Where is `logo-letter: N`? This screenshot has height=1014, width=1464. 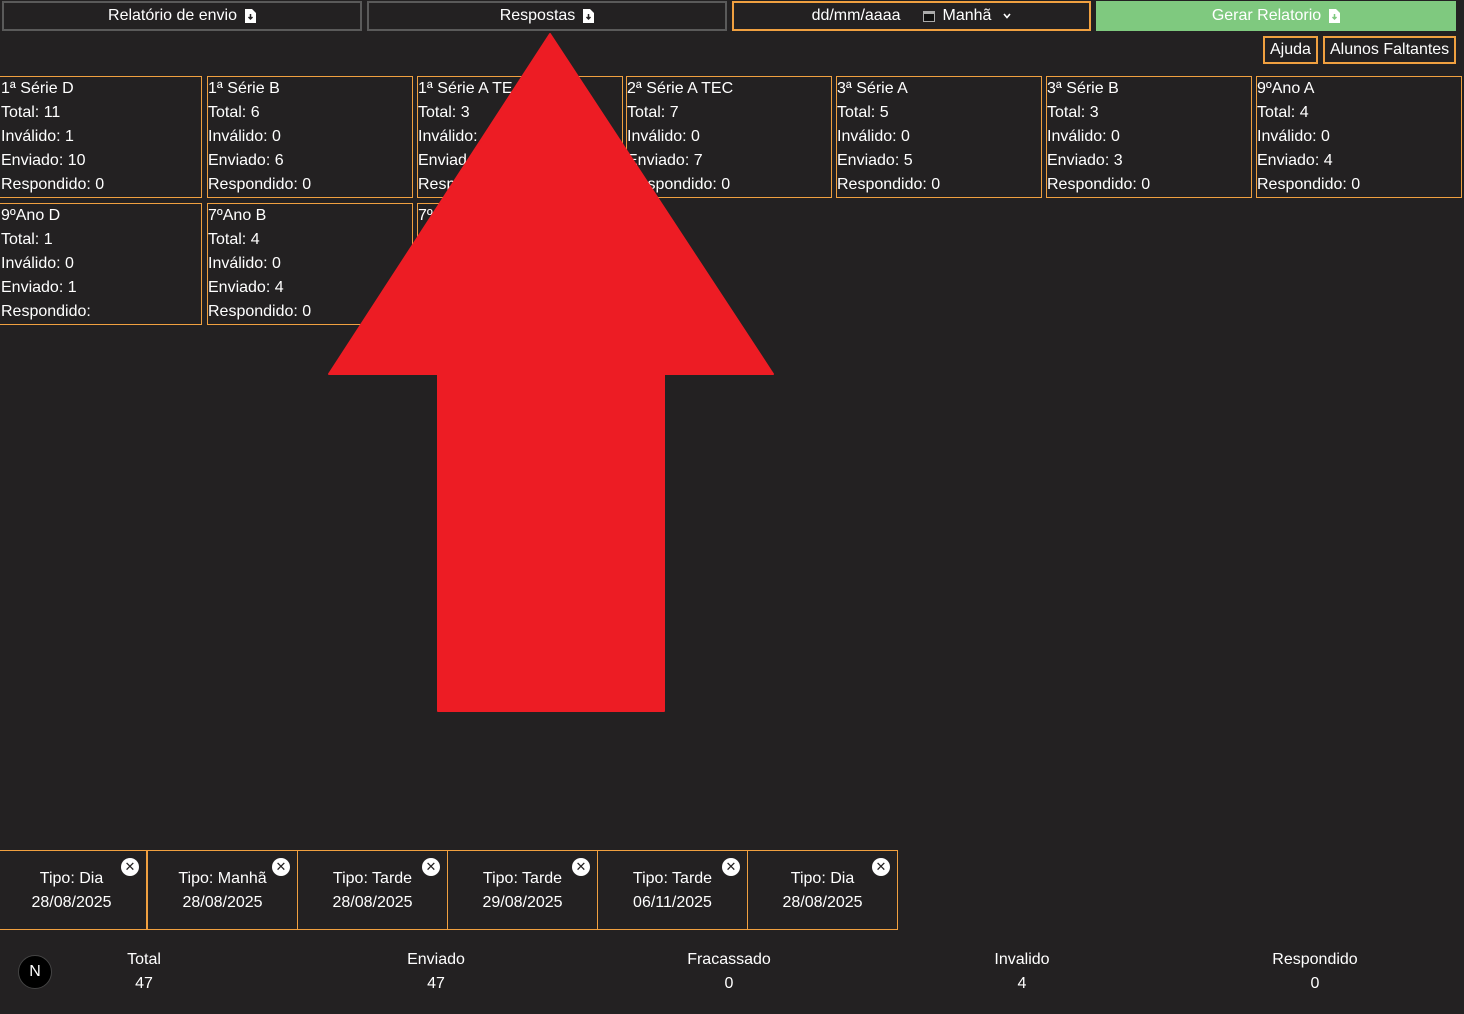 logo-letter: N is located at coordinates (35, 971).